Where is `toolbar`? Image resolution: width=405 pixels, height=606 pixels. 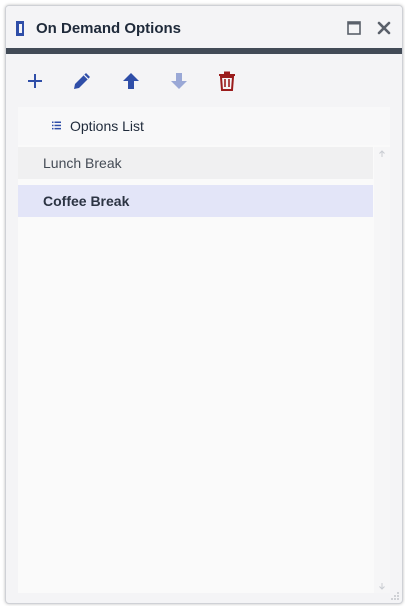
toolbar is located at coordinates (204, 79).